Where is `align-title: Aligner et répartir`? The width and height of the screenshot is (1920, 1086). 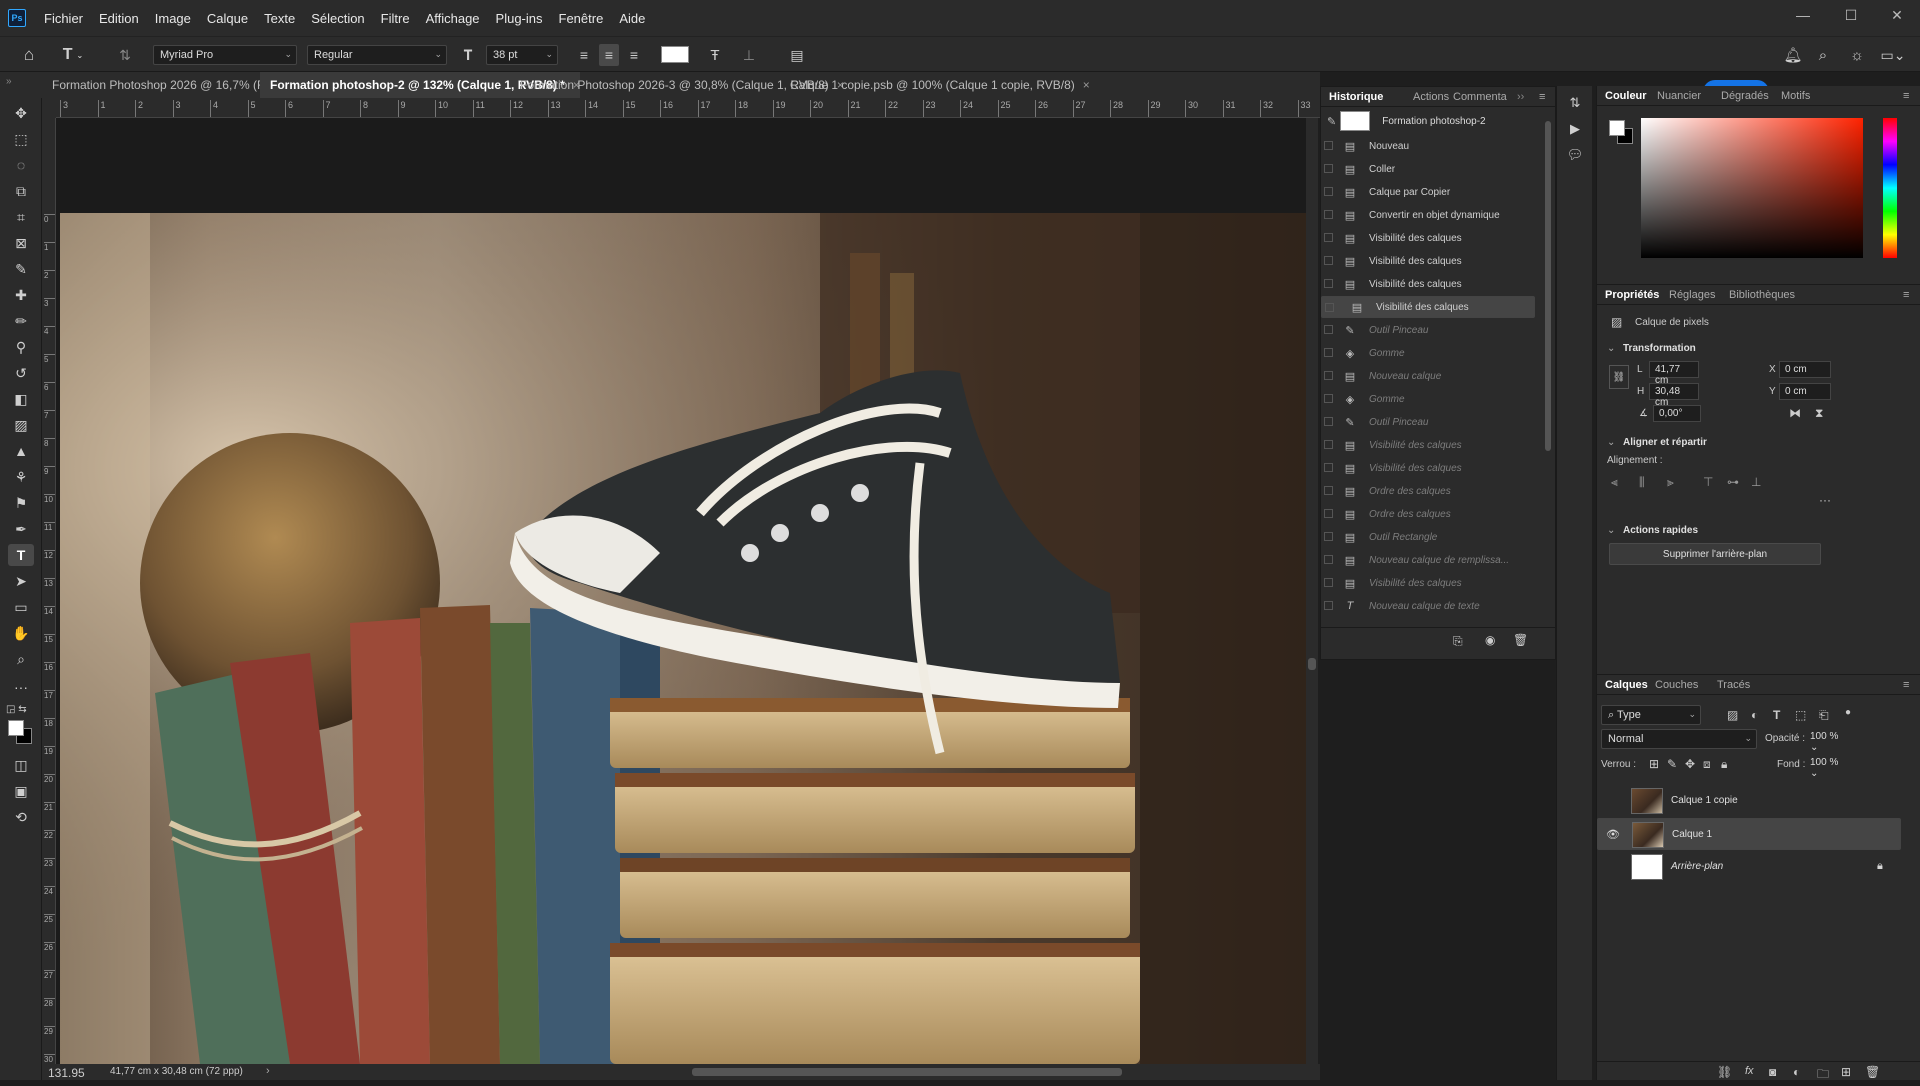 align-title: Aligner et répartir is located at coordinates (1665, 442).